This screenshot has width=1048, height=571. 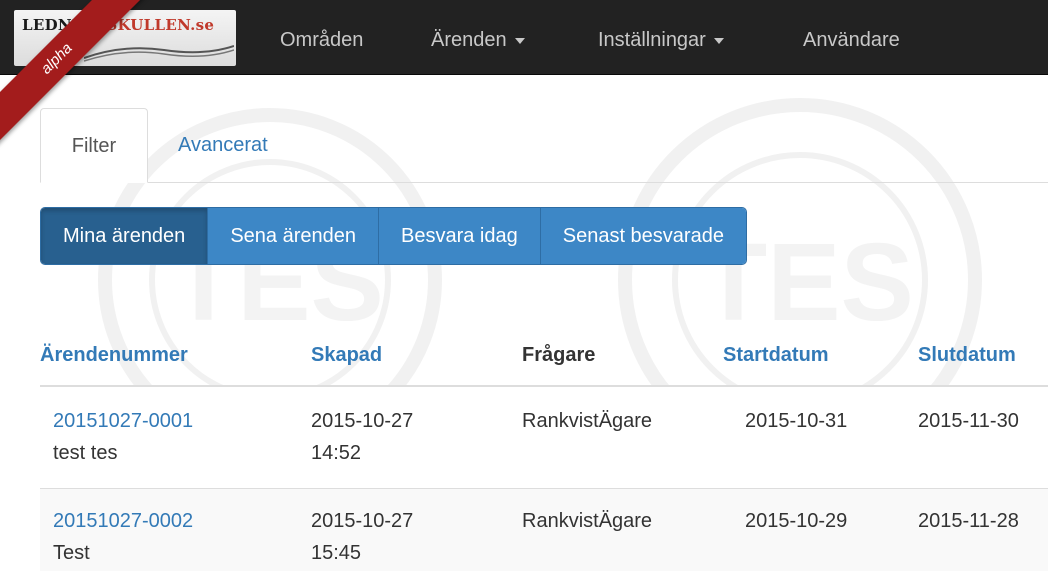 I want to click on logo-wire-graphic, so click(x=159, y=53).